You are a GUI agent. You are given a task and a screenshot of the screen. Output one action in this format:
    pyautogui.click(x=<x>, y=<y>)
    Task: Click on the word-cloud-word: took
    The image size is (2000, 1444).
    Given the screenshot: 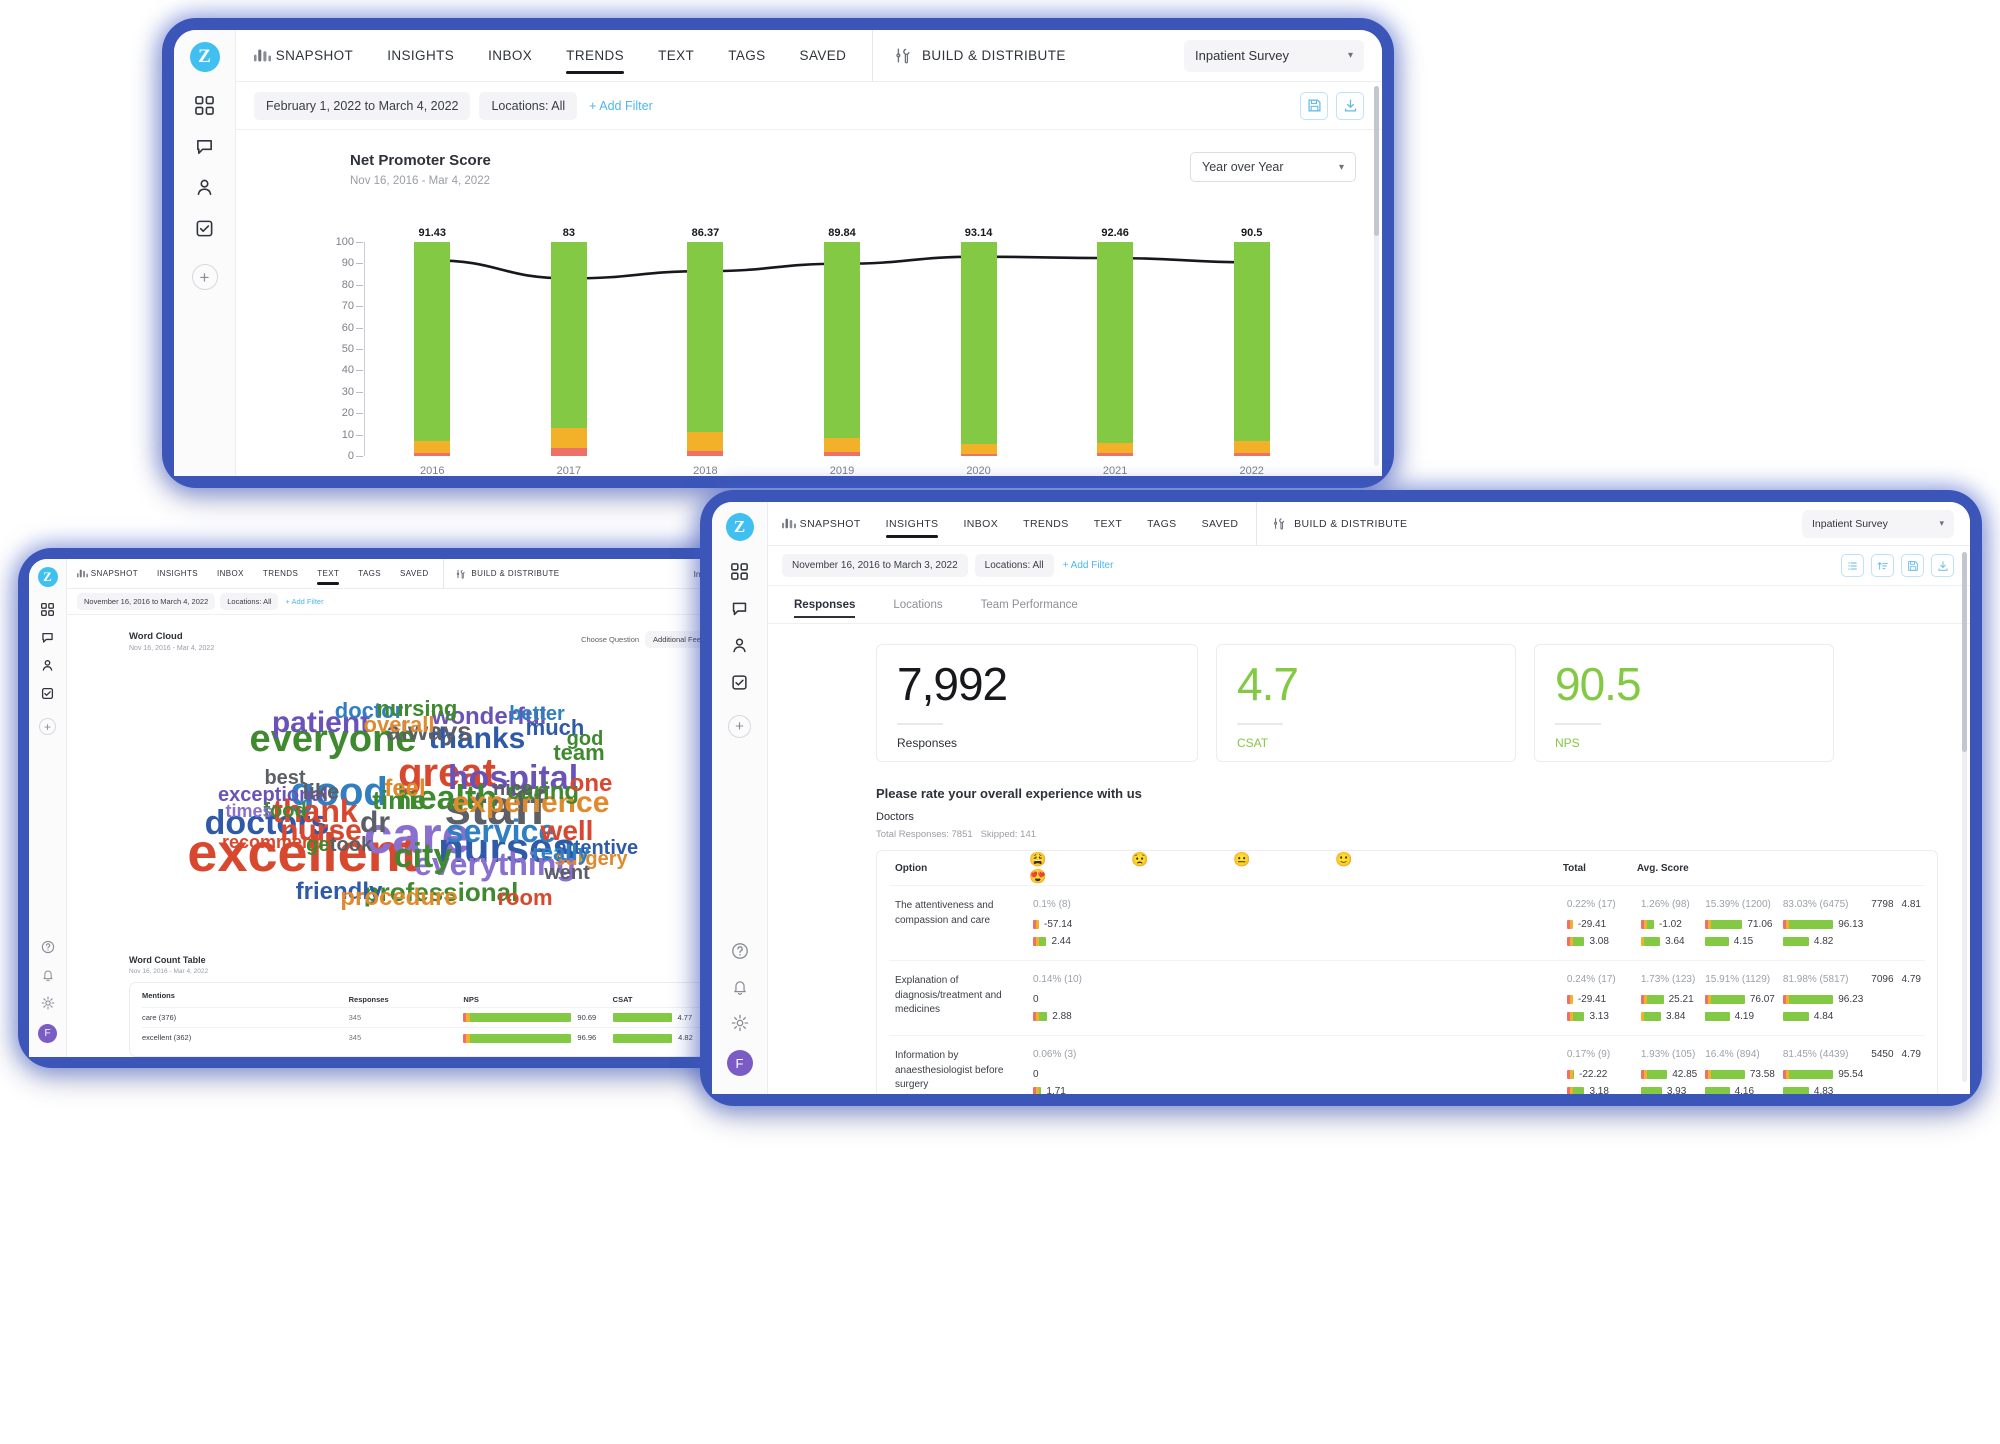 What is the action you would take?
    pyautogui.click(x=351, y=845)
    